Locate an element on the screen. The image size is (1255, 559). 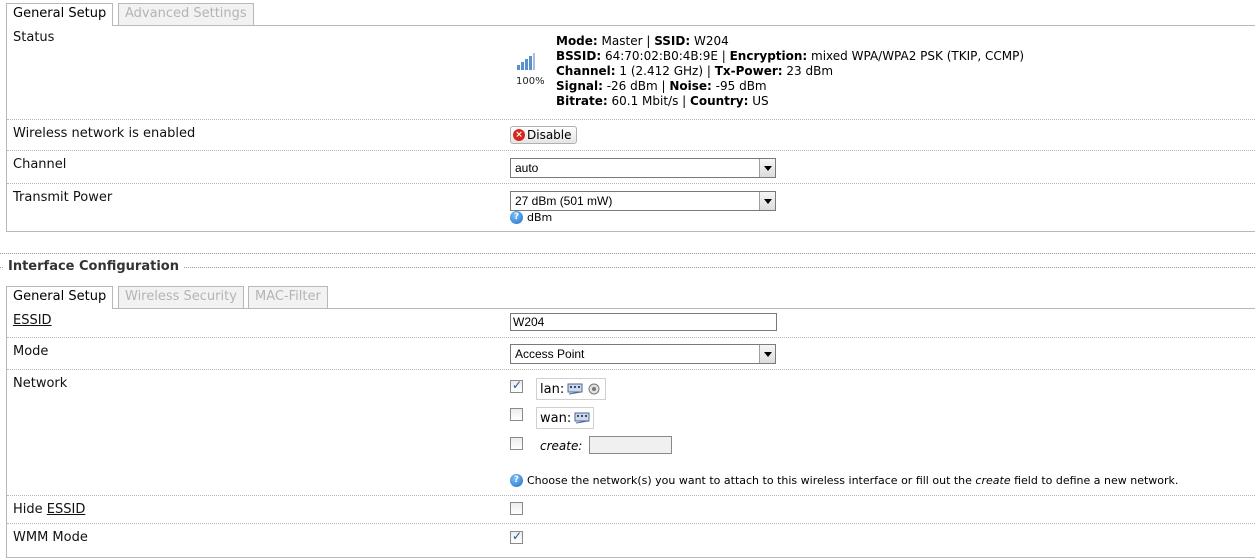
essid-input: W204 is located at coordinates (643, 322).